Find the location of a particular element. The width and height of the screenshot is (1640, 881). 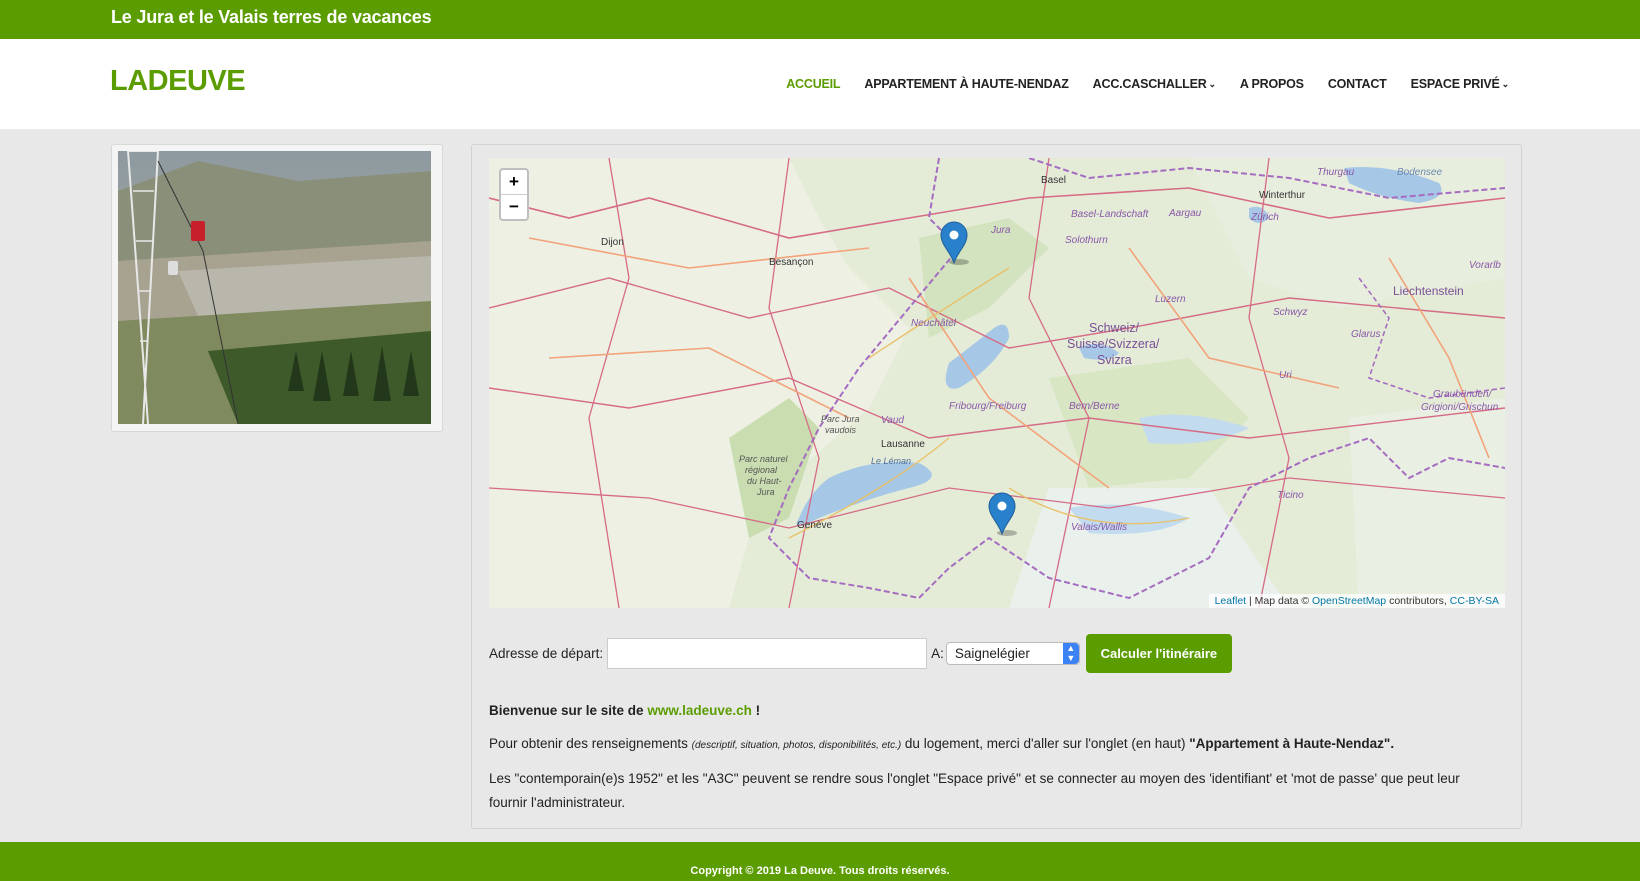

from-address-input is located at coordinates (767, 653).